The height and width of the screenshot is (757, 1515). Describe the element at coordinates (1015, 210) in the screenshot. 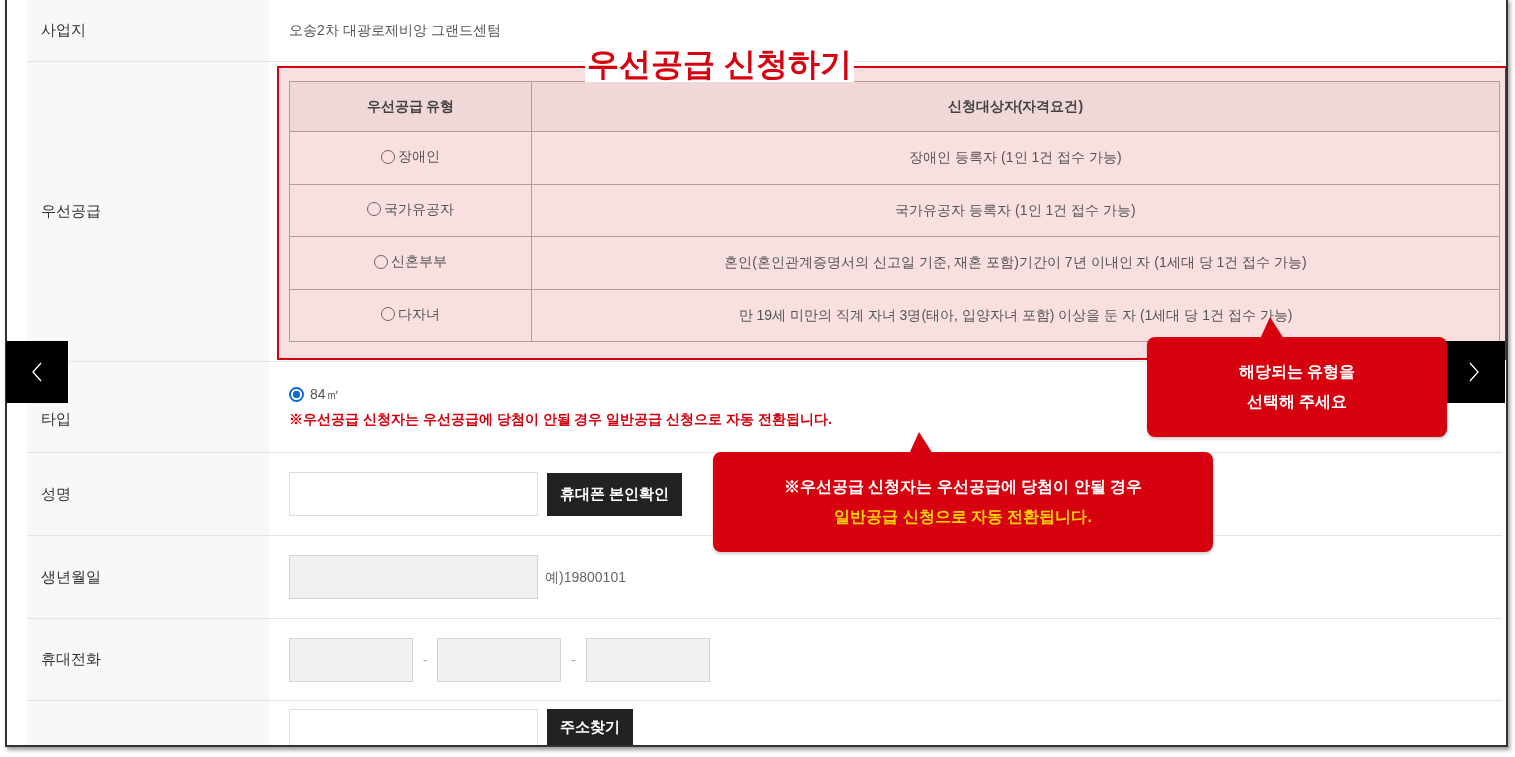

I see `table-cell: 국가유공자 등록자 (1인 1건 접수 가능)` at that location.